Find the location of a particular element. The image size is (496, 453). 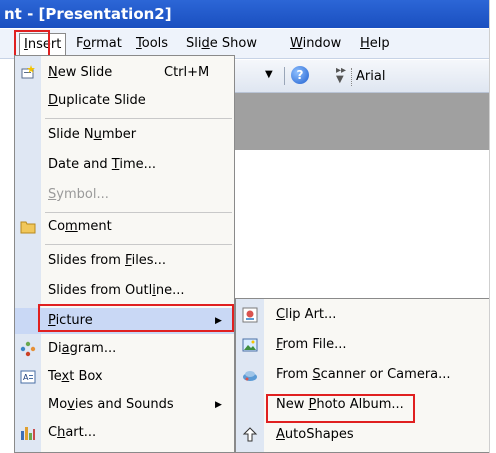

title-bar: nt - [Presentation2] is located at coordinates (244, 14).